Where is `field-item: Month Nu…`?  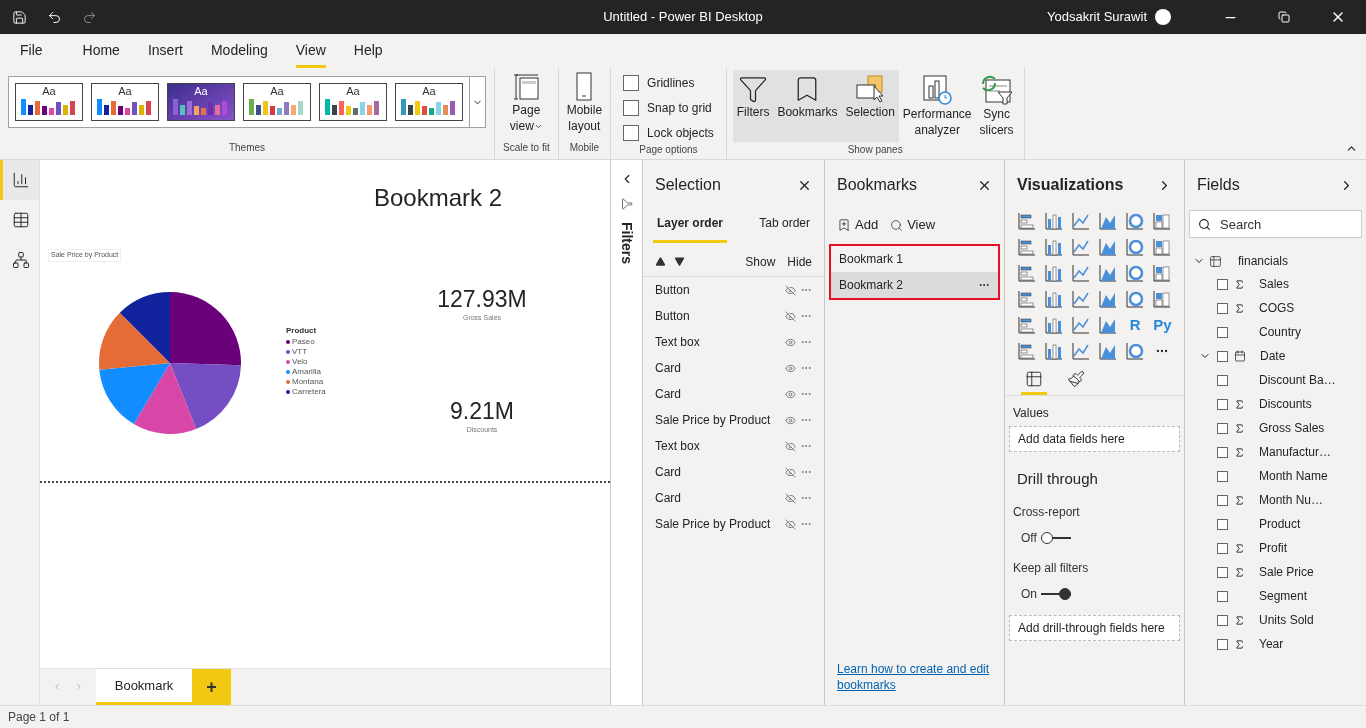 field-item: Month Nu… is located at coordinates (1275, 500).